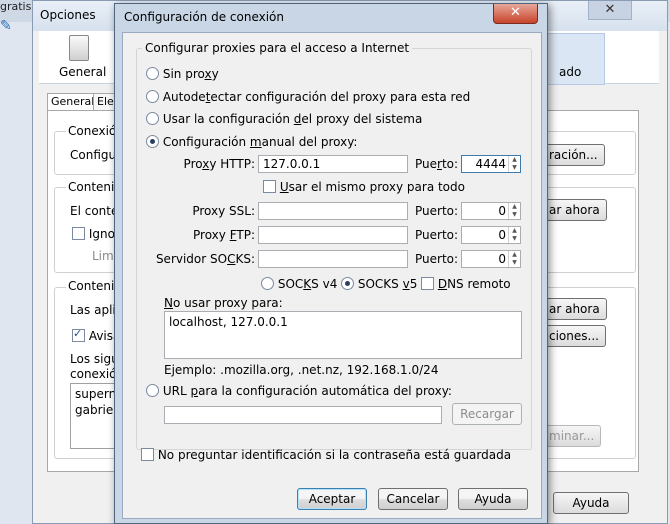 The width and height of the screenshot is (670, 524). Describe the element at coordinates (223, 211) in the screenshot. I see `ssl-proxy-label: Proxy SSL:` at that location.